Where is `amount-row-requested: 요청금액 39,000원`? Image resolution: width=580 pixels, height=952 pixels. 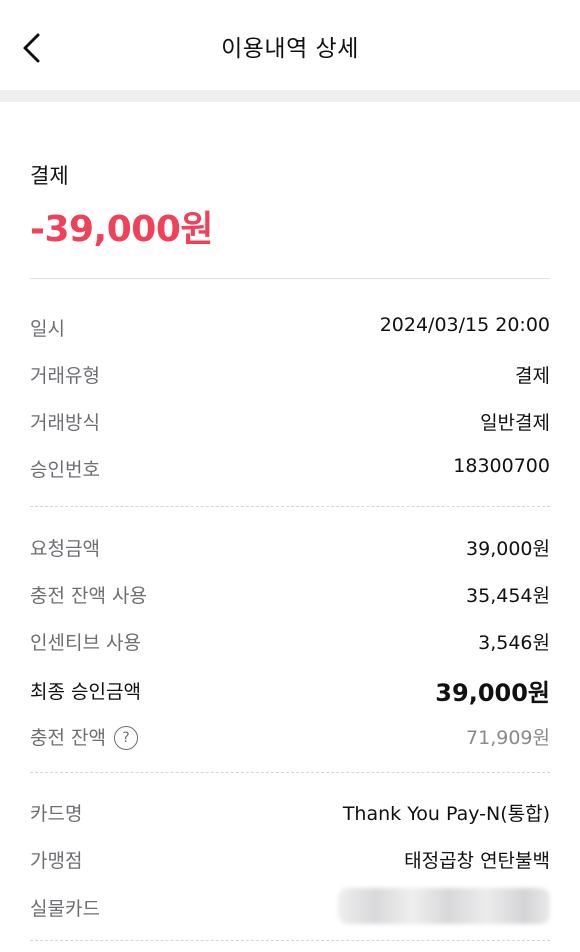 amount-row-requested: 요청금액 39,000원 is located at coordinates (290, 549).